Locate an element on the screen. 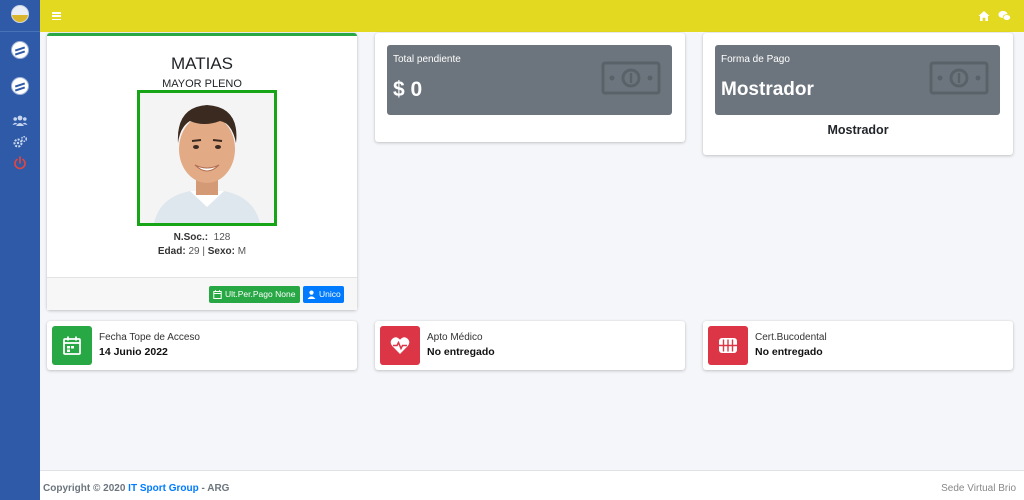 This screenshot has width=1024, height=500. profile-card-footer: Ult.Per.Pago None Unico is located at coordinates (202, 293).